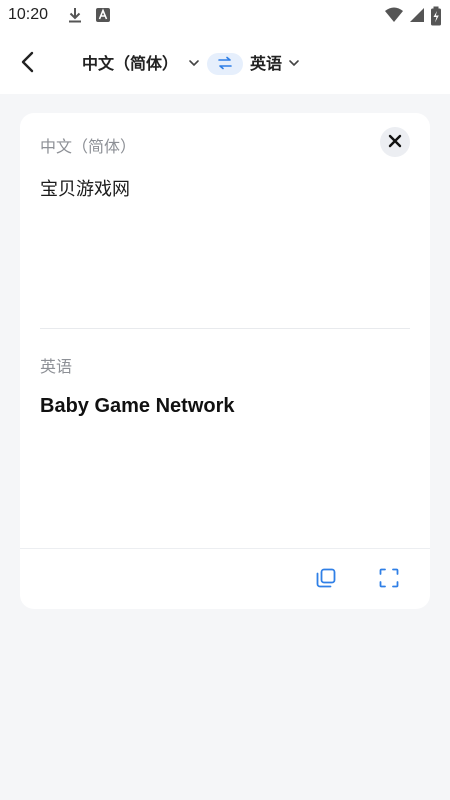 Image resolution: width=450 pixels, height=800 pixels. What do you see at coordinates (85, 188) in the screenshot?
I see `source-text: 宝贝游戏网` at bounding box center [85, 188].